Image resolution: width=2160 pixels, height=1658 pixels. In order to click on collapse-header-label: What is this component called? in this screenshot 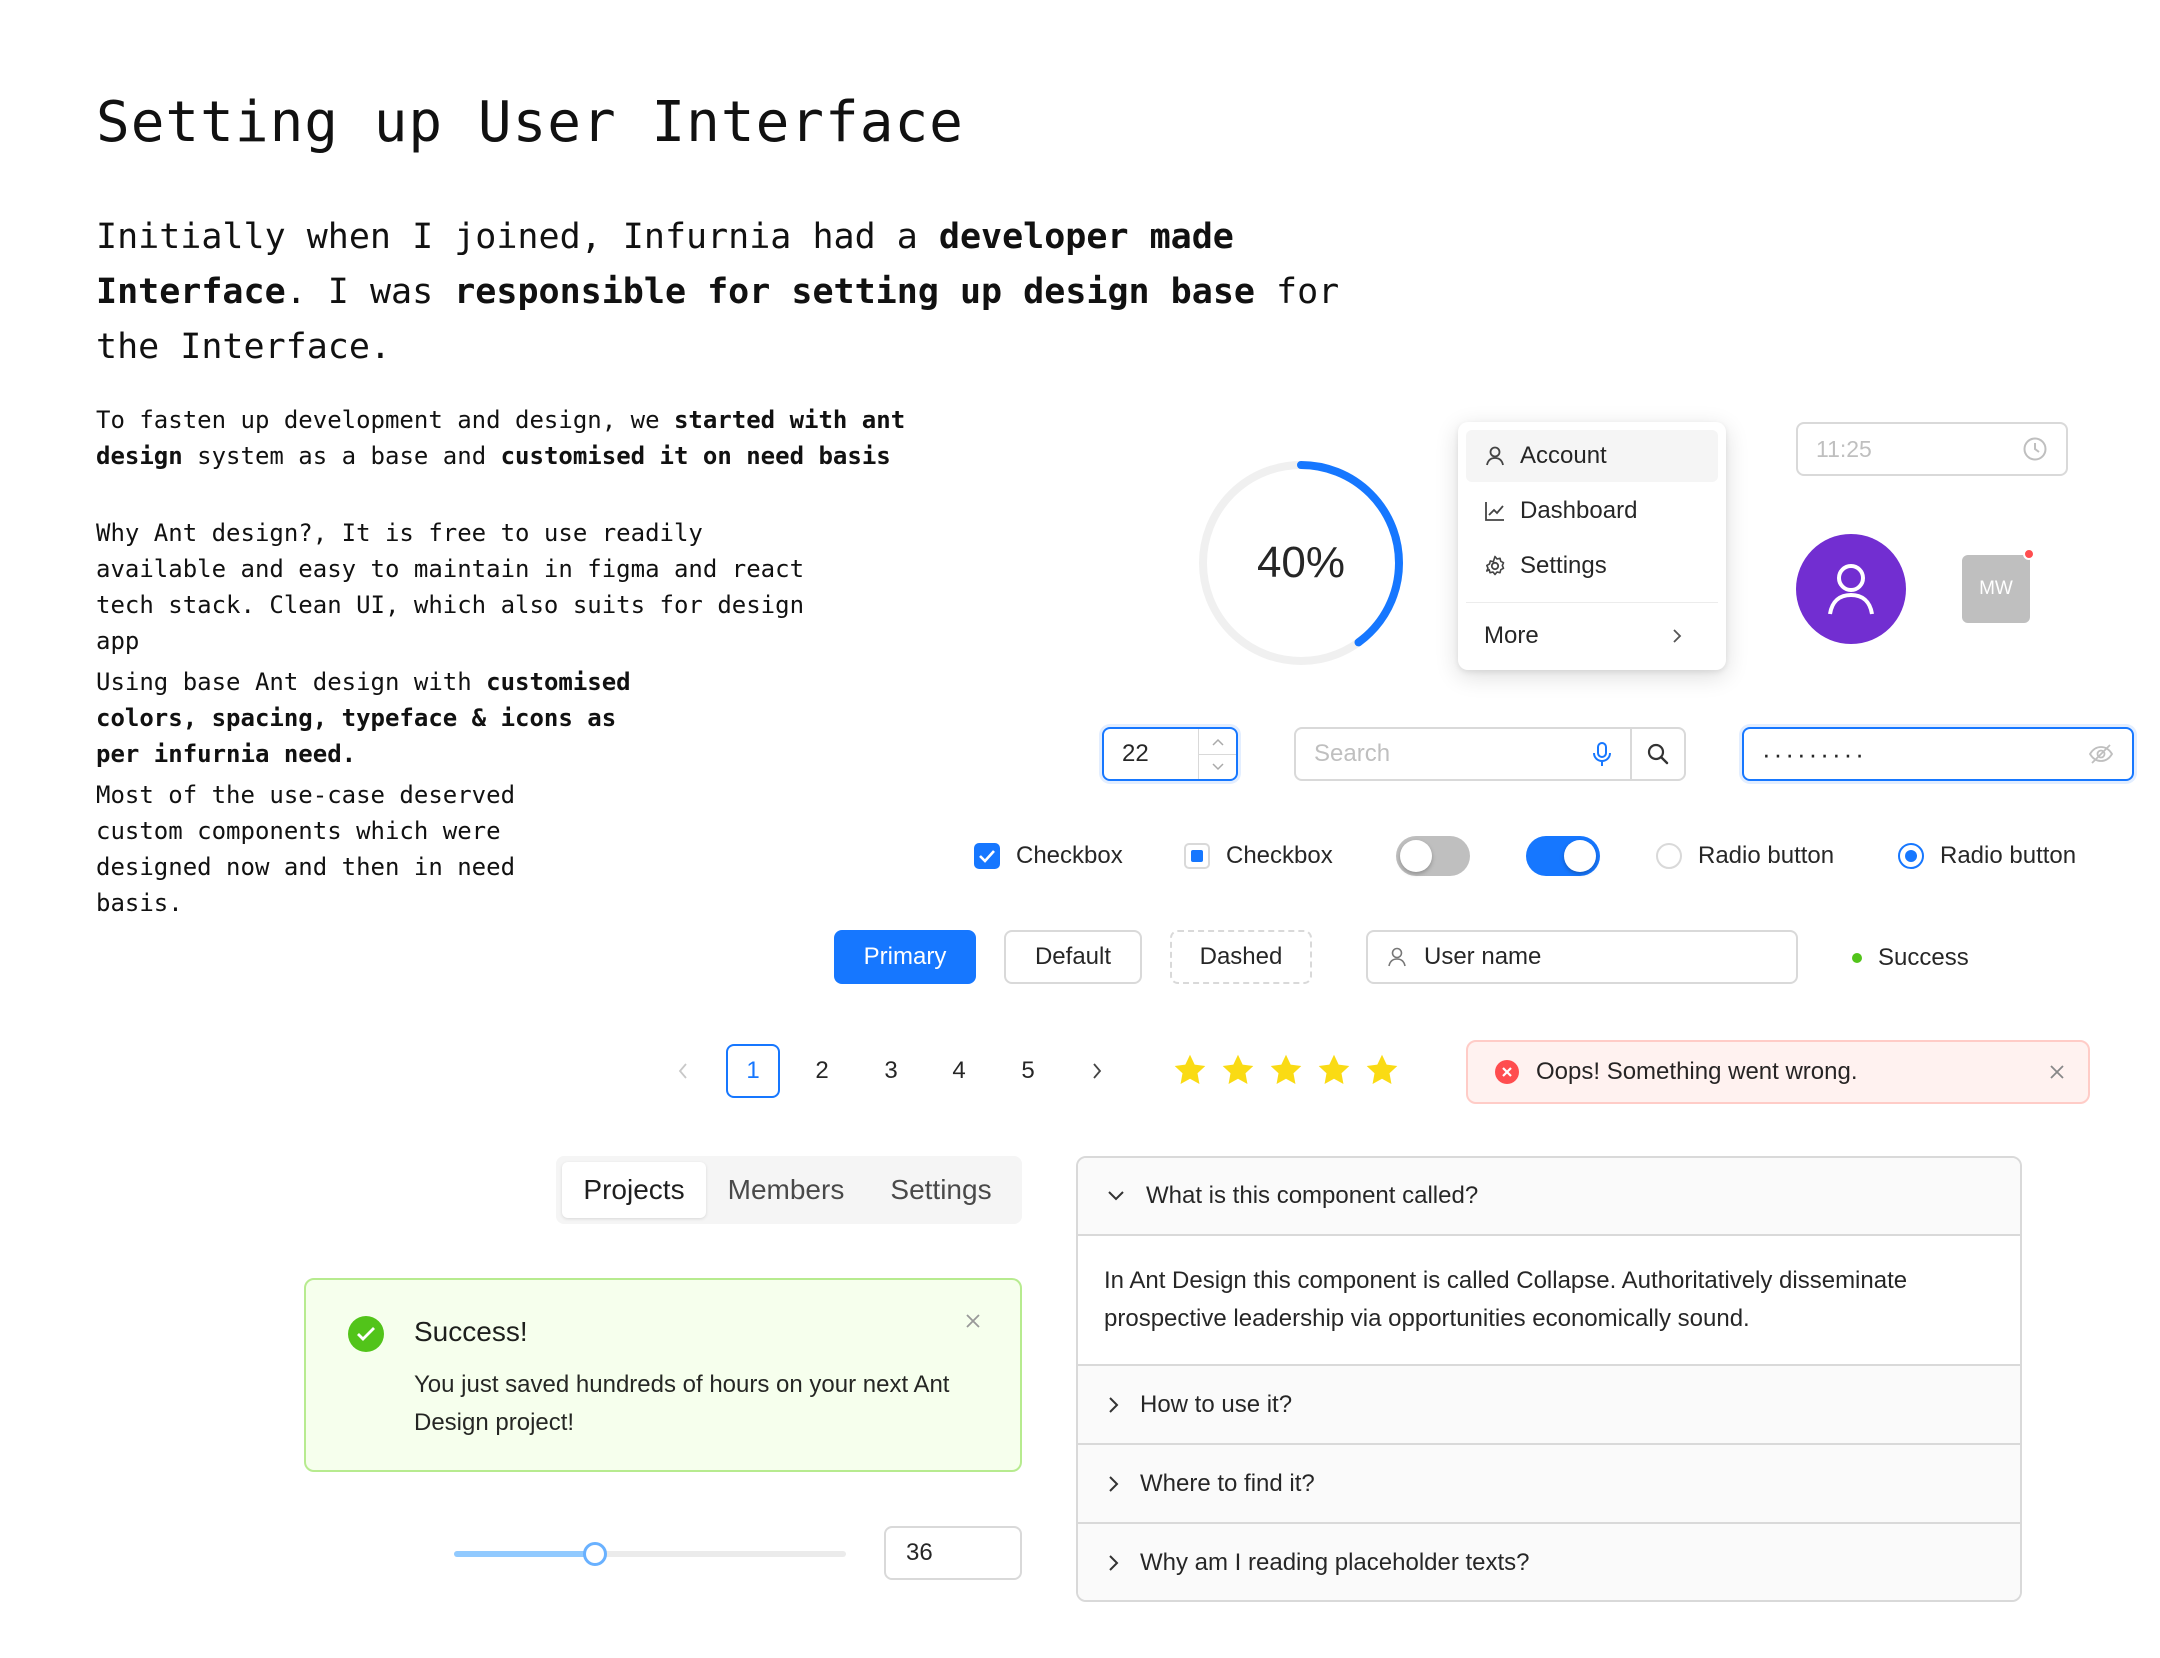, I will do `click(1312, 1195)`.